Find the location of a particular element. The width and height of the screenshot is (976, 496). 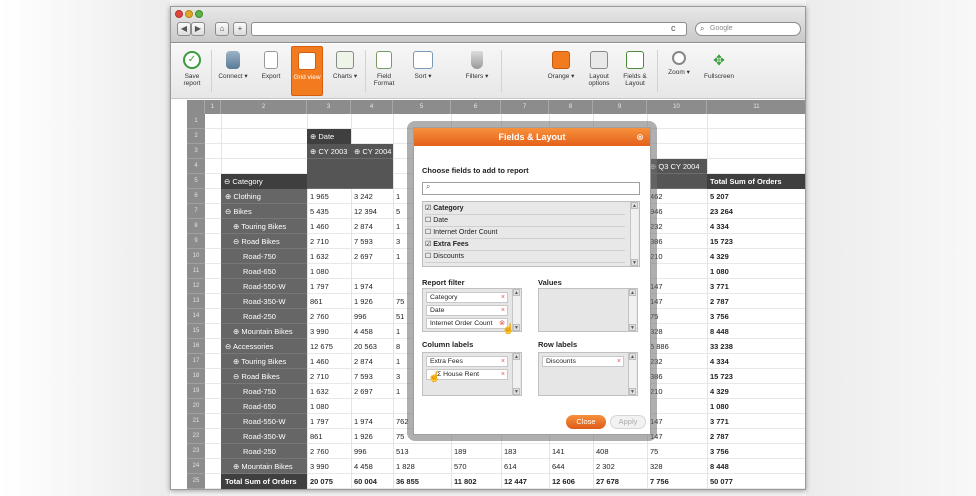

sort-button: Sort ▾ is located at coordinates (423, 71).